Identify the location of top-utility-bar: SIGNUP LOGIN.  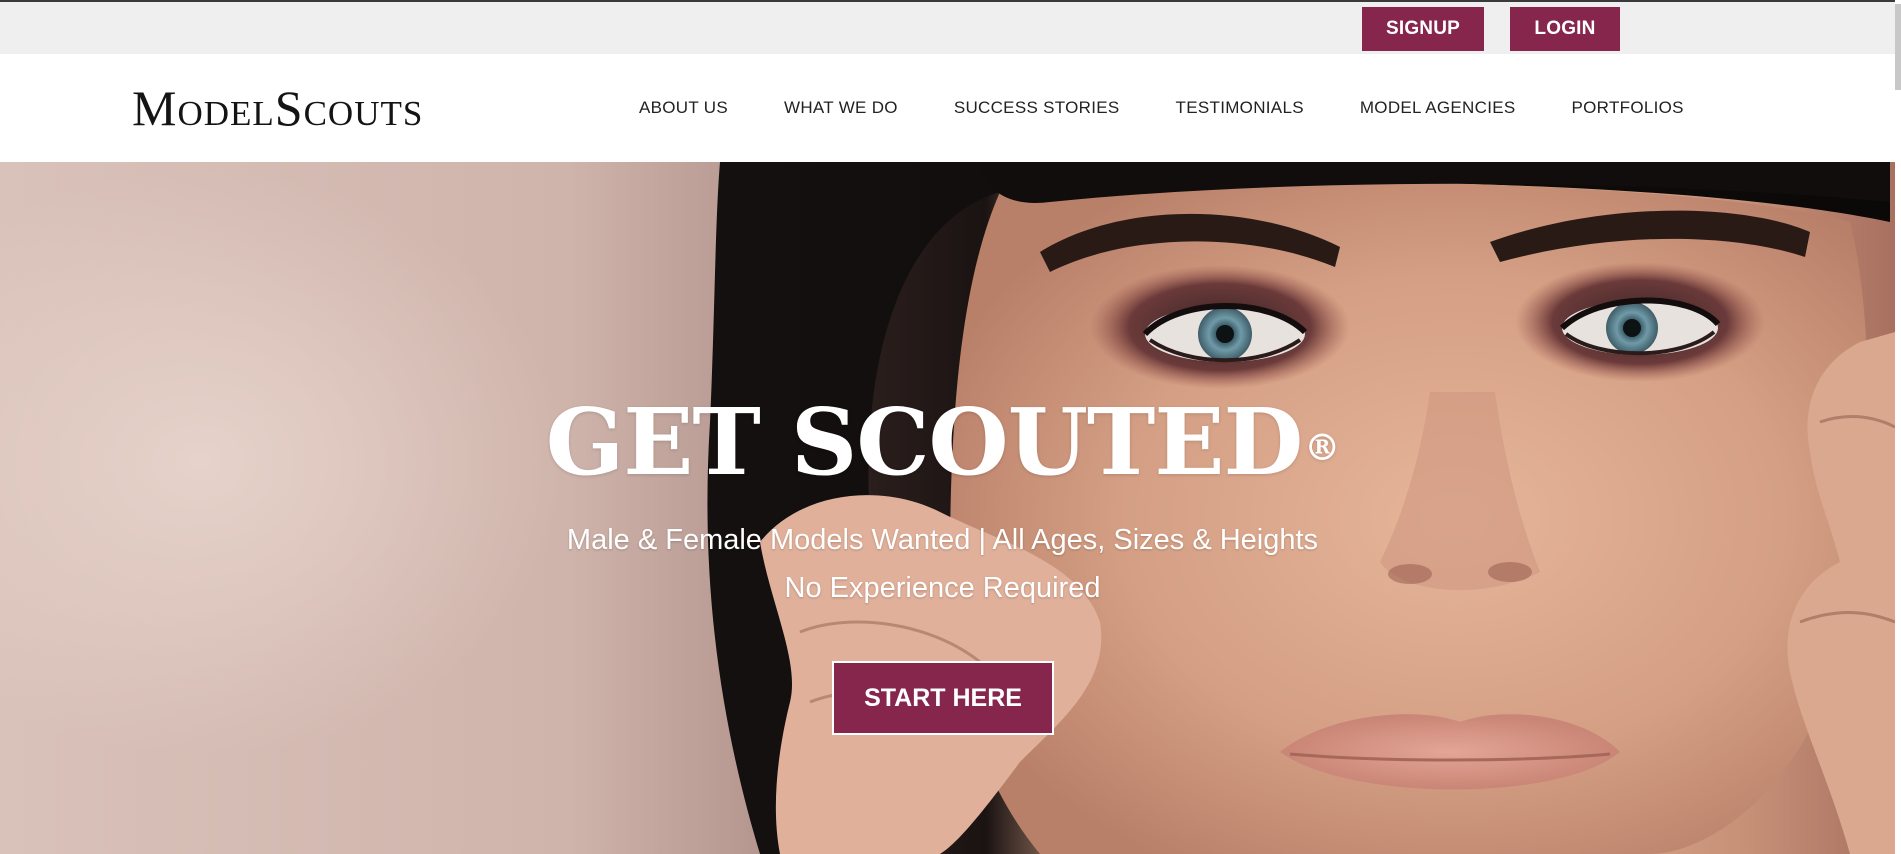
(947, 27).